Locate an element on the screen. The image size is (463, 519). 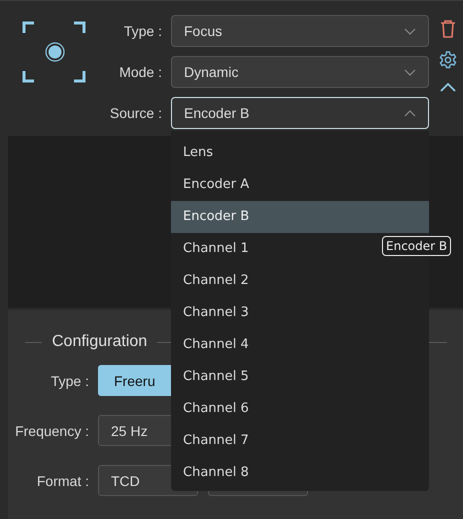
section-title: Configuration is located at coordinates (100, 342).